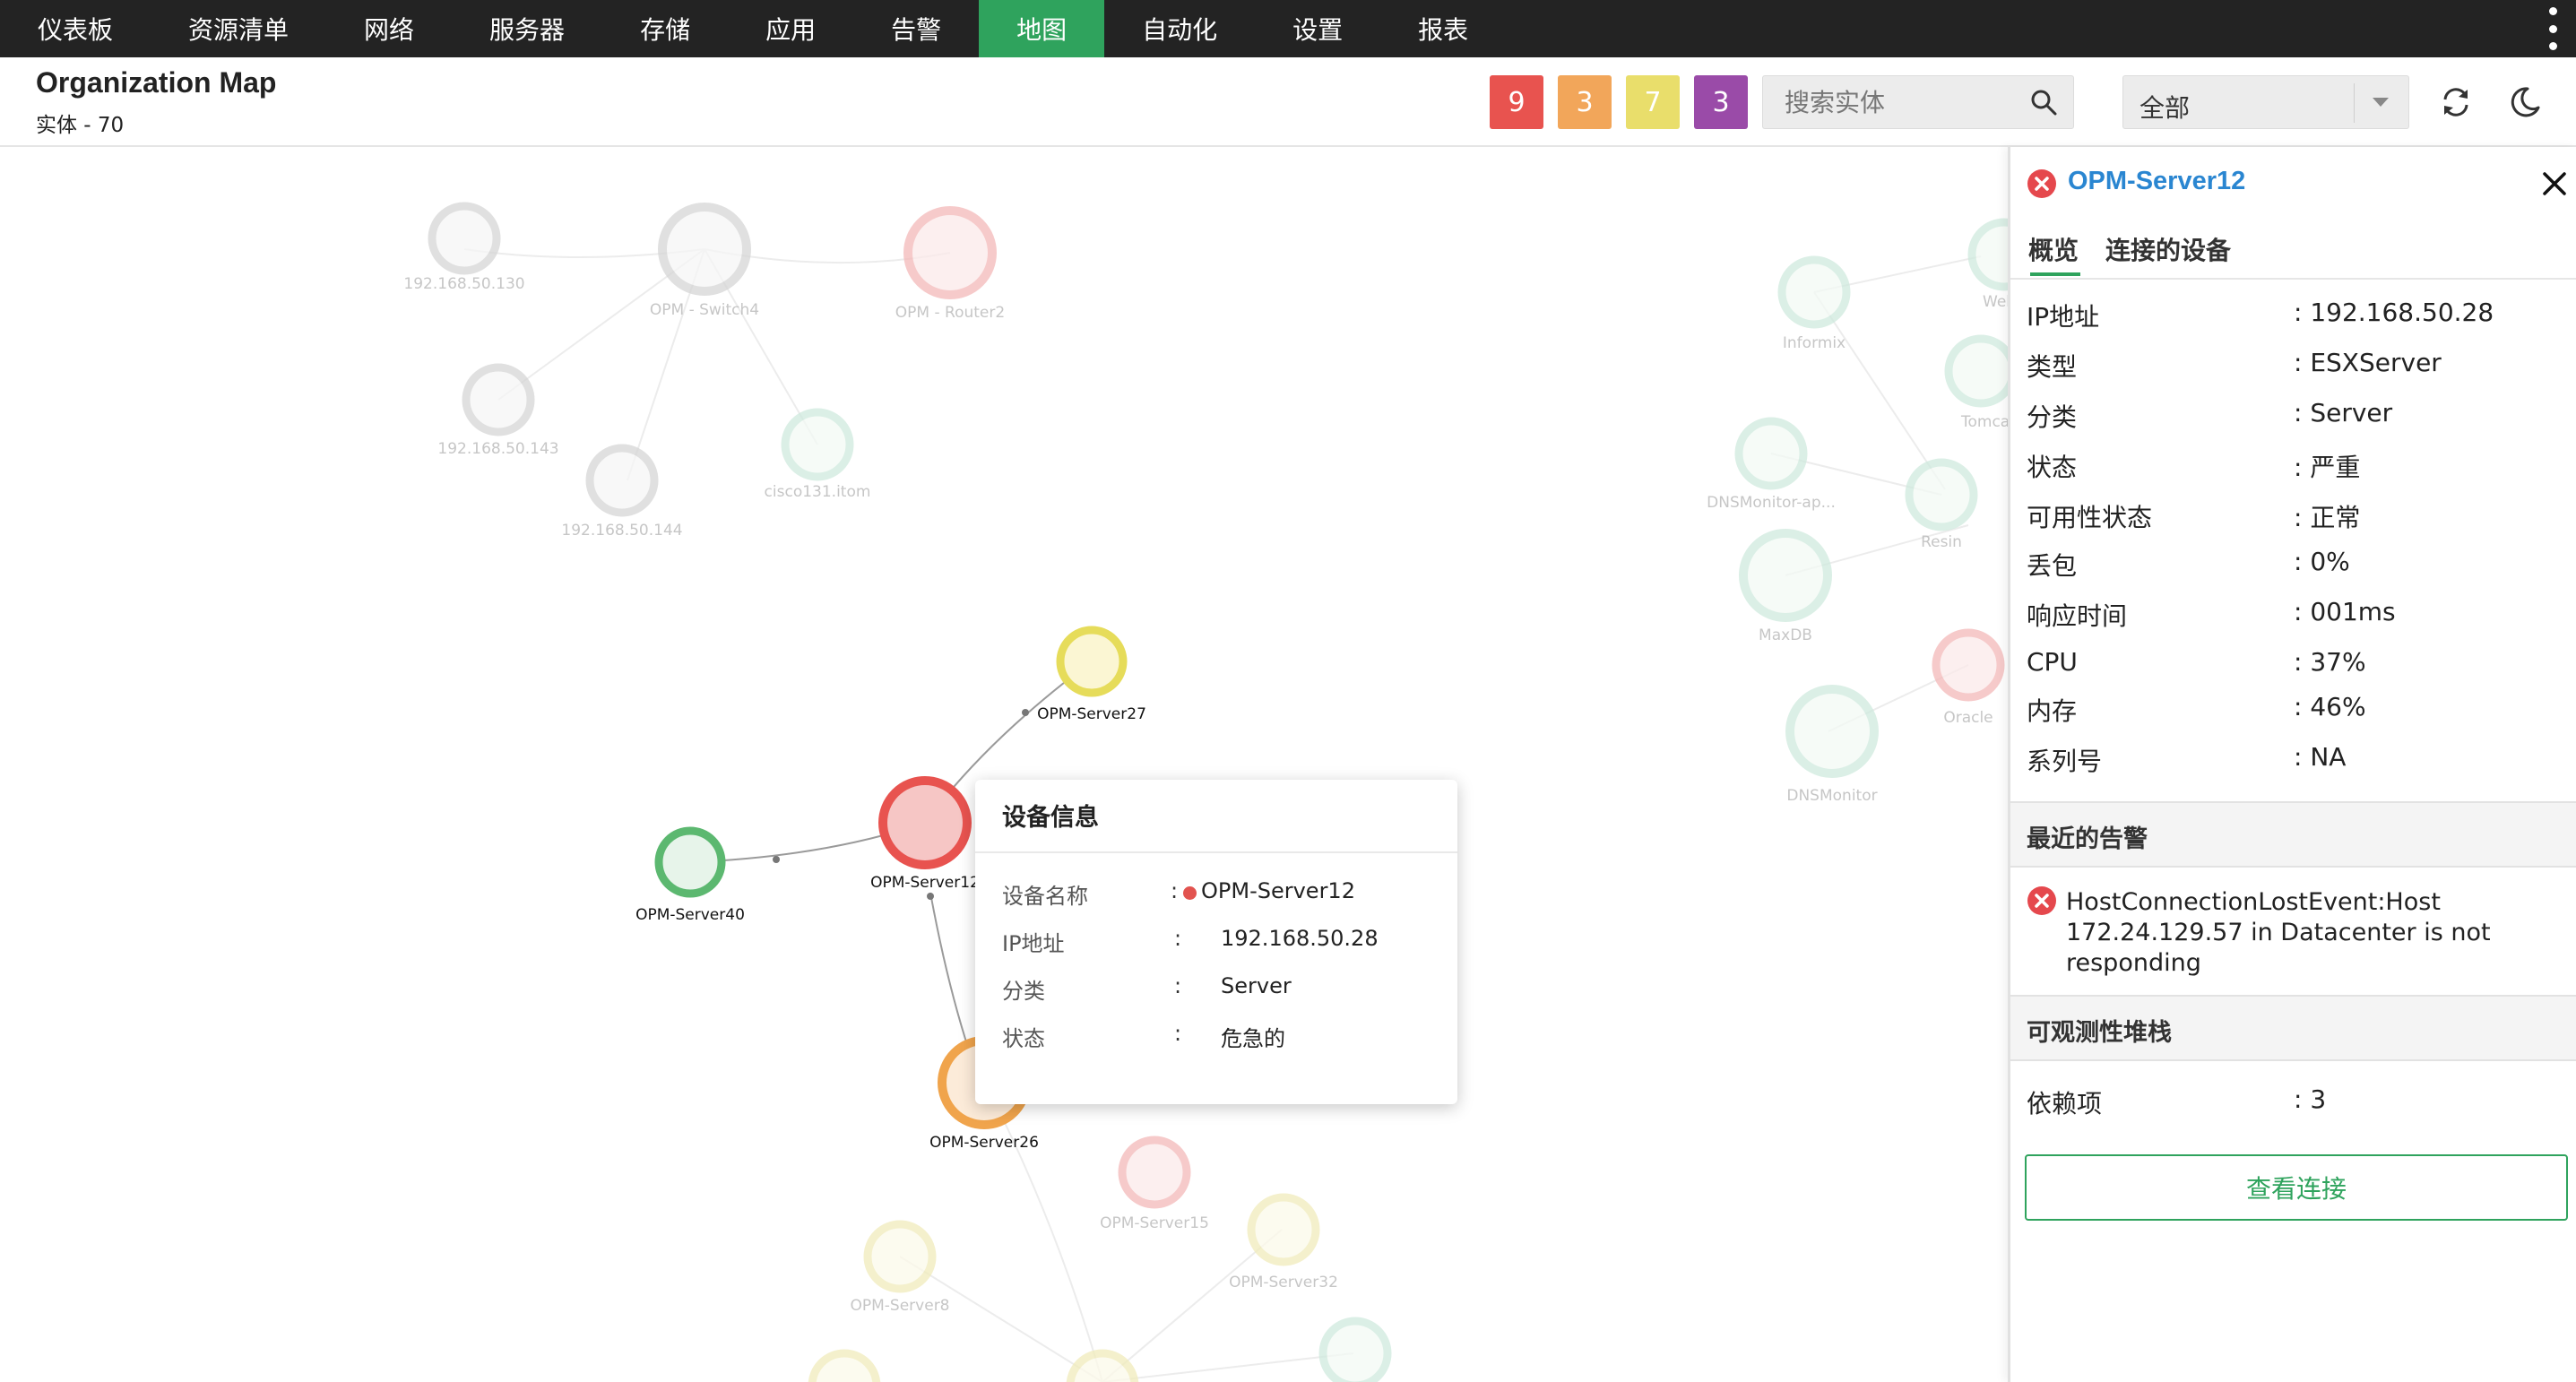 This screenshot has height=1382, width=2576. I want to click on node-opm-server32: OPM-Server32, so click(1283, 1242).